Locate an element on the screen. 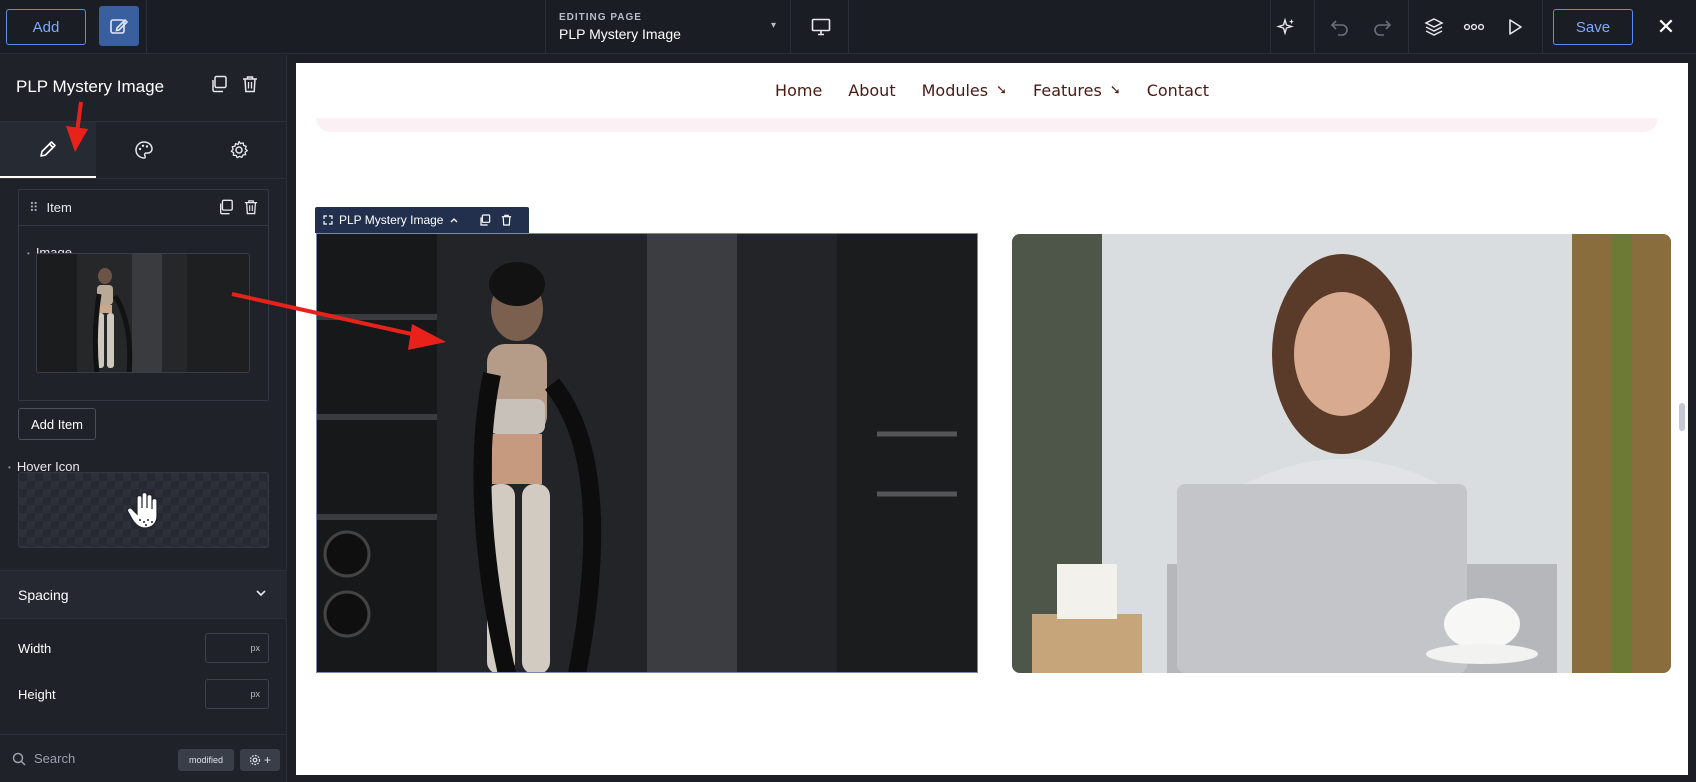  redo-button is located at coordinates (1382, 27).